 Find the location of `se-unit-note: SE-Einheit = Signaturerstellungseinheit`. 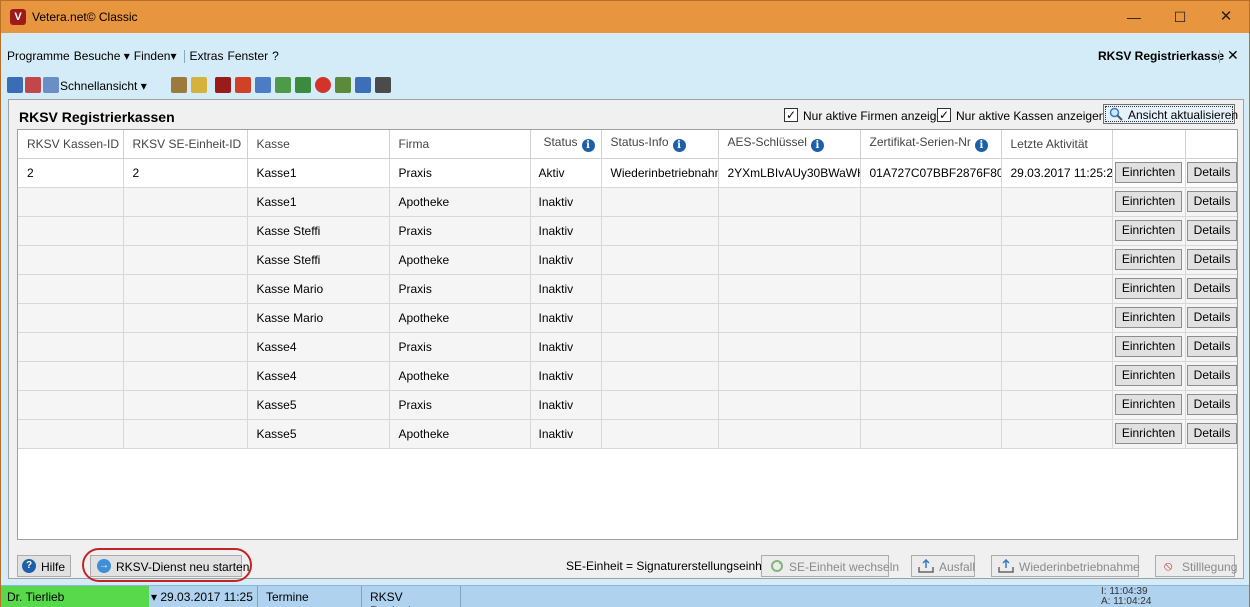

se-unit-note: SE-Einheit = Signaturerstellungseinheit is located at coordinates (670, 566).